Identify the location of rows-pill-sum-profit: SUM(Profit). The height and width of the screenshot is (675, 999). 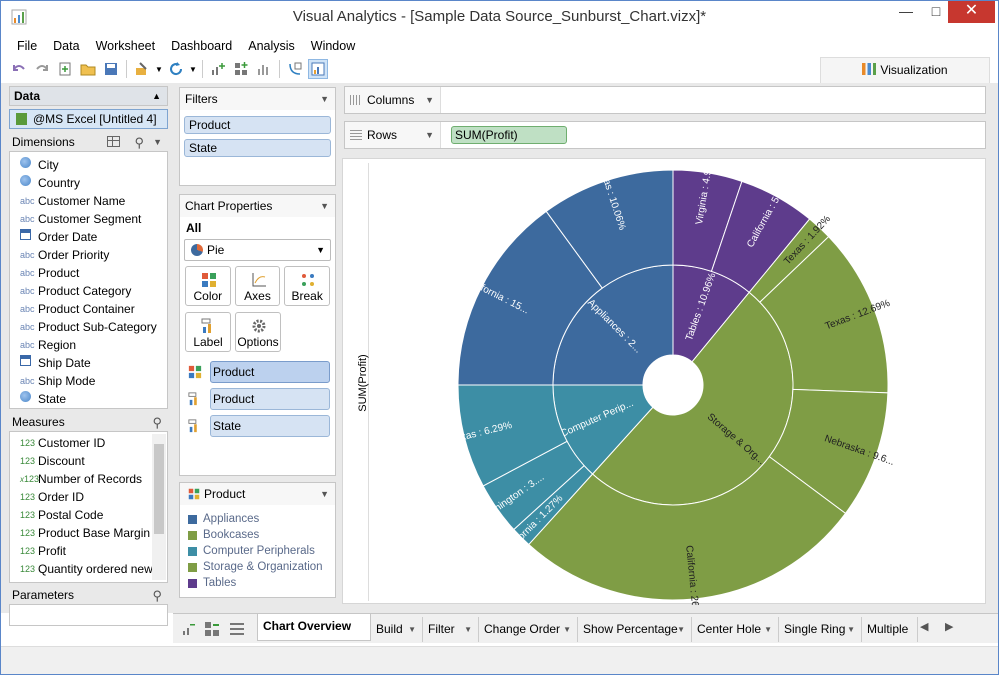
(509, 135).